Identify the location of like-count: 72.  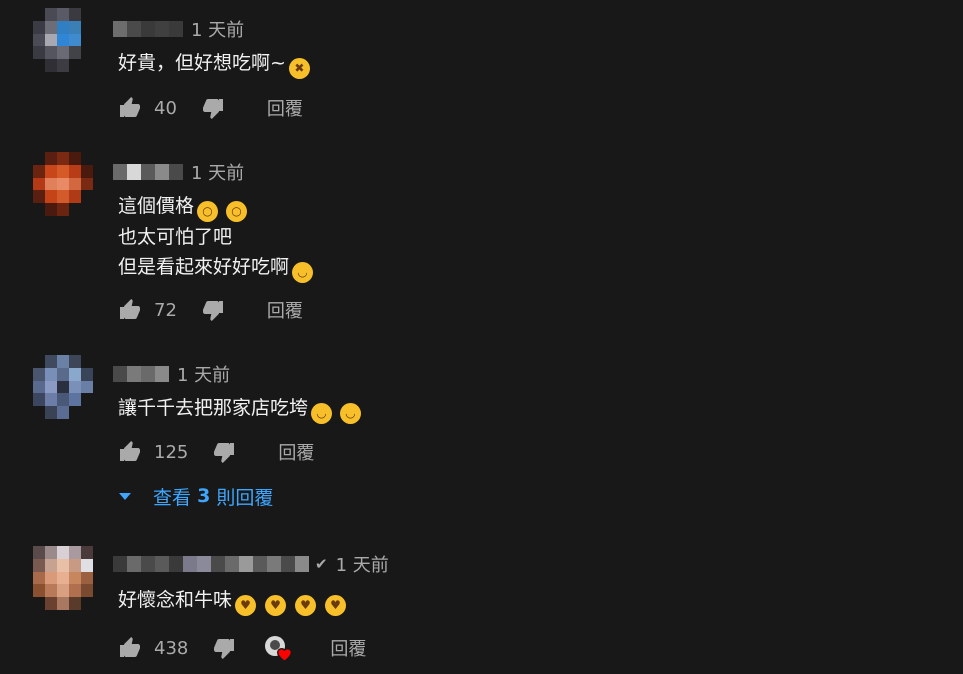
(165, 310).